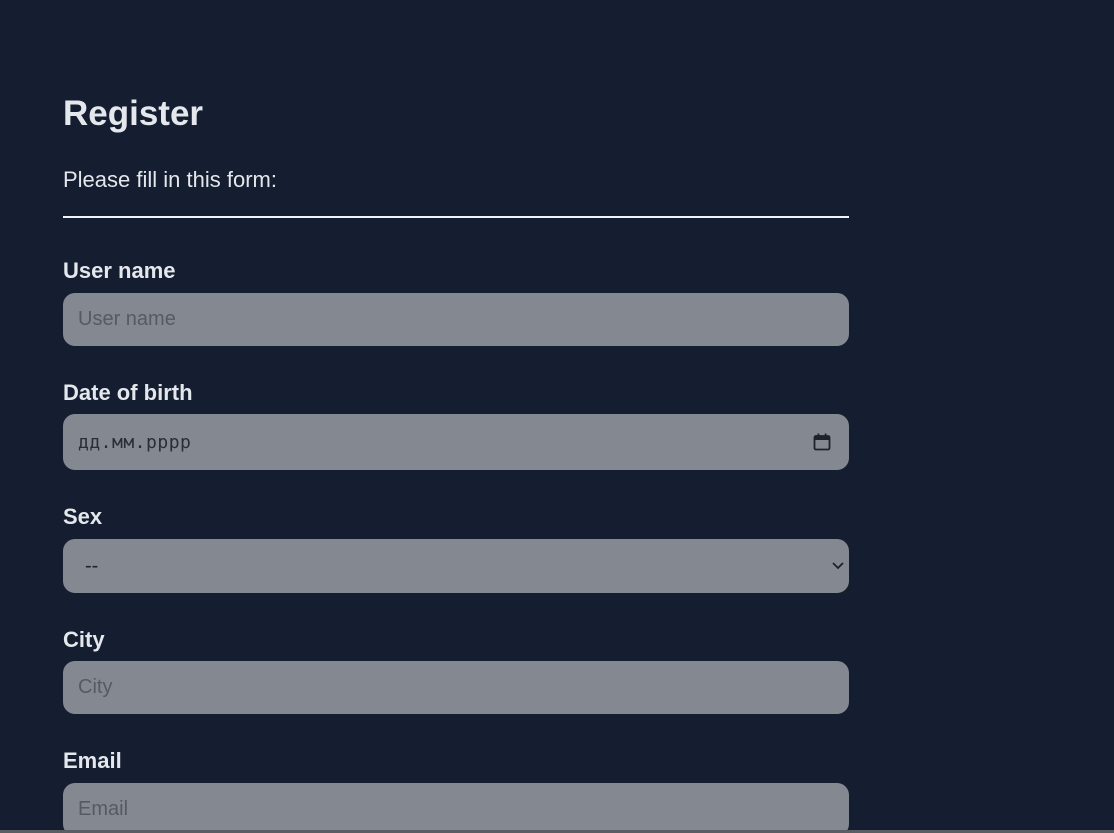  Describe the element at coordinates (456, 687) in the screenshot. I see `city-input: City` at that location.